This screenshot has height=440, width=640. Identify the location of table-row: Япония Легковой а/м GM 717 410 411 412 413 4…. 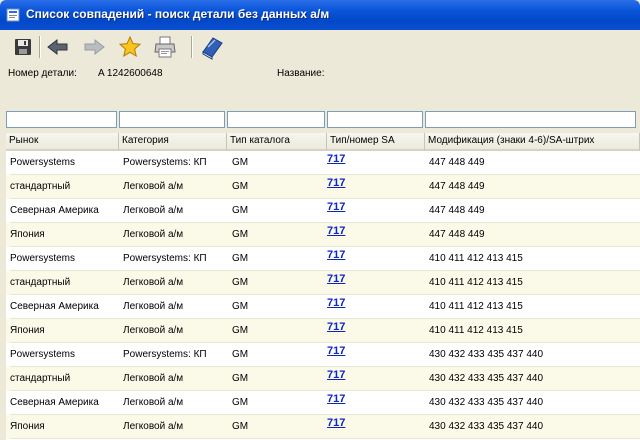
(323, 331).